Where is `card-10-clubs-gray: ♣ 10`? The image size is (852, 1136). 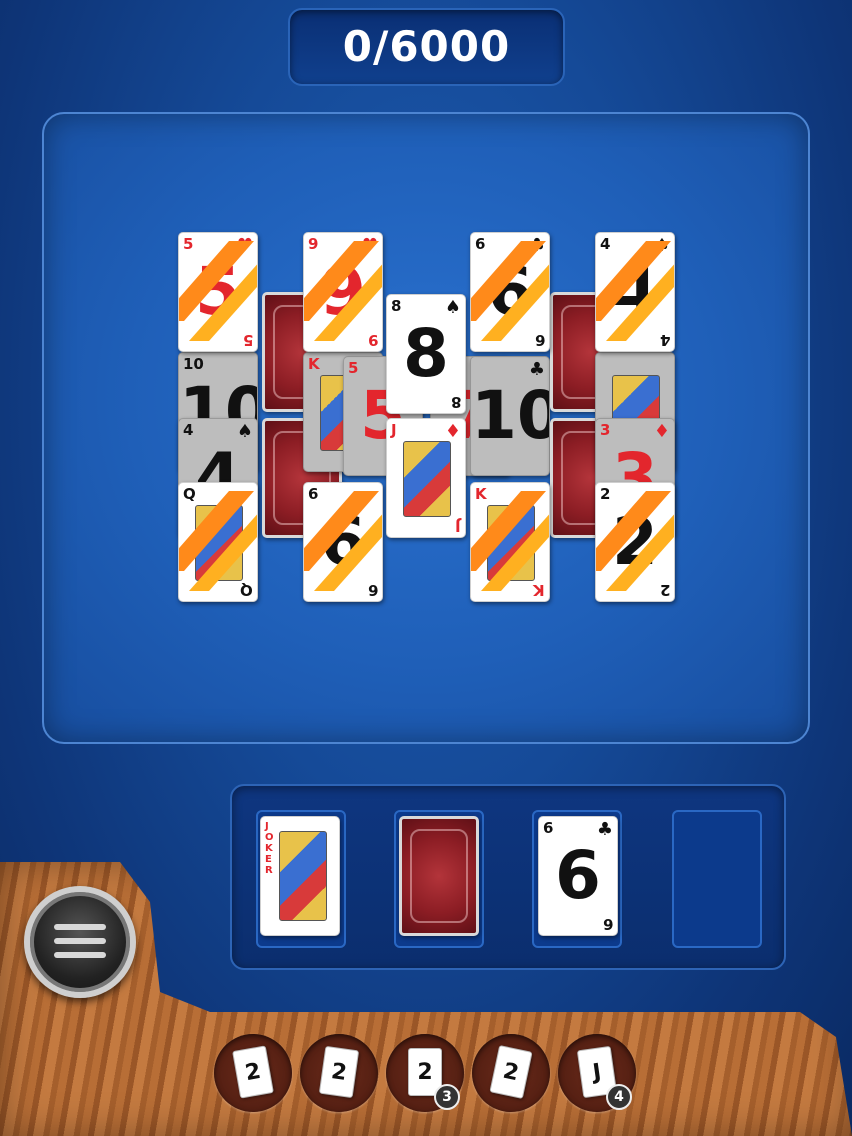 card-10-clubs-gray: ♣ 10 is located at coordinates (510, 416).